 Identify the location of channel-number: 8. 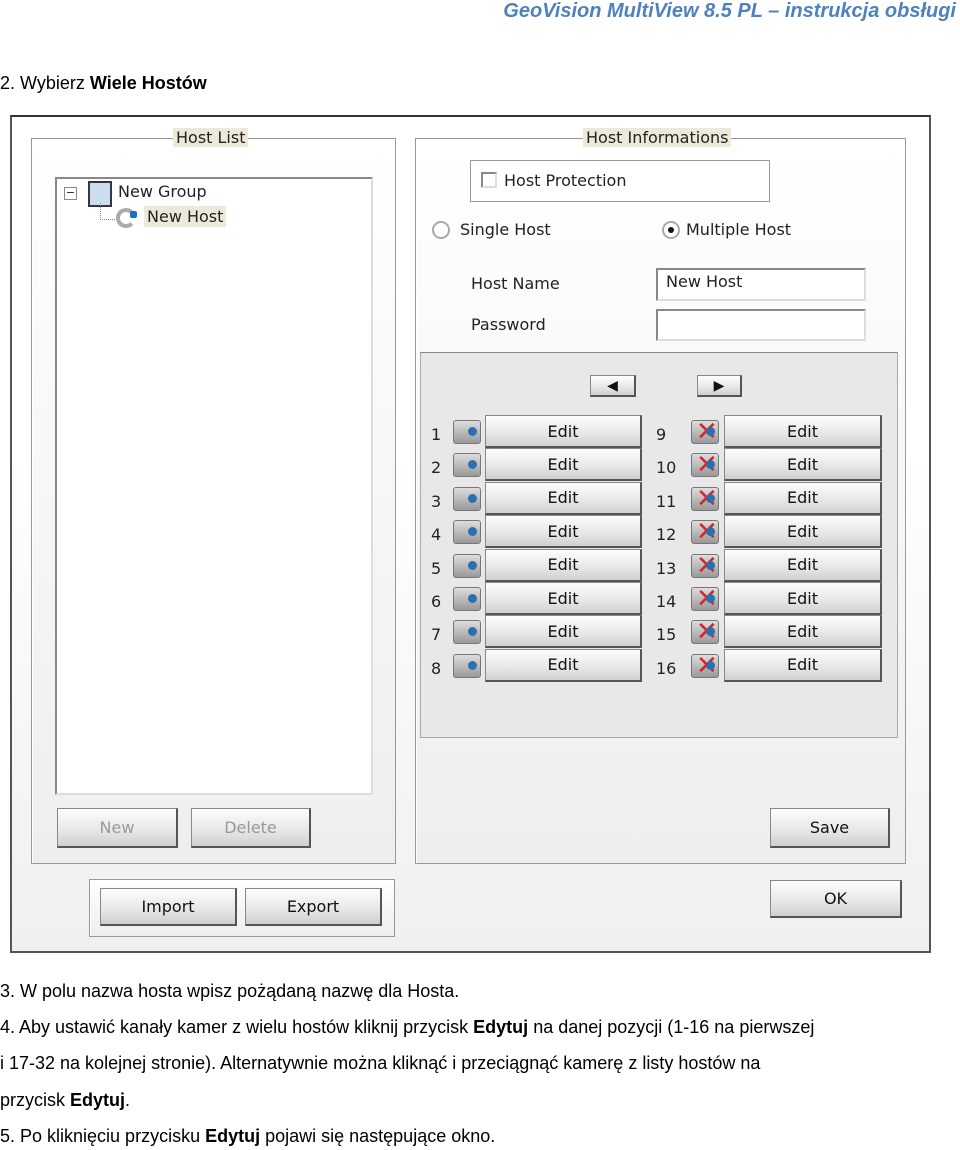
(436, 668).